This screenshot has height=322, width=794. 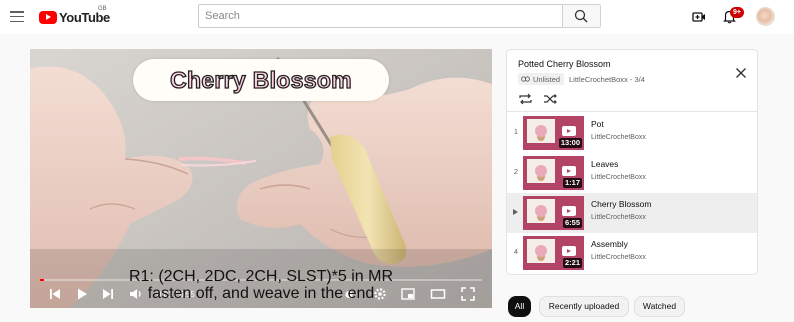 I want to click on video-title: Leaves, so click(x=605, y=164).